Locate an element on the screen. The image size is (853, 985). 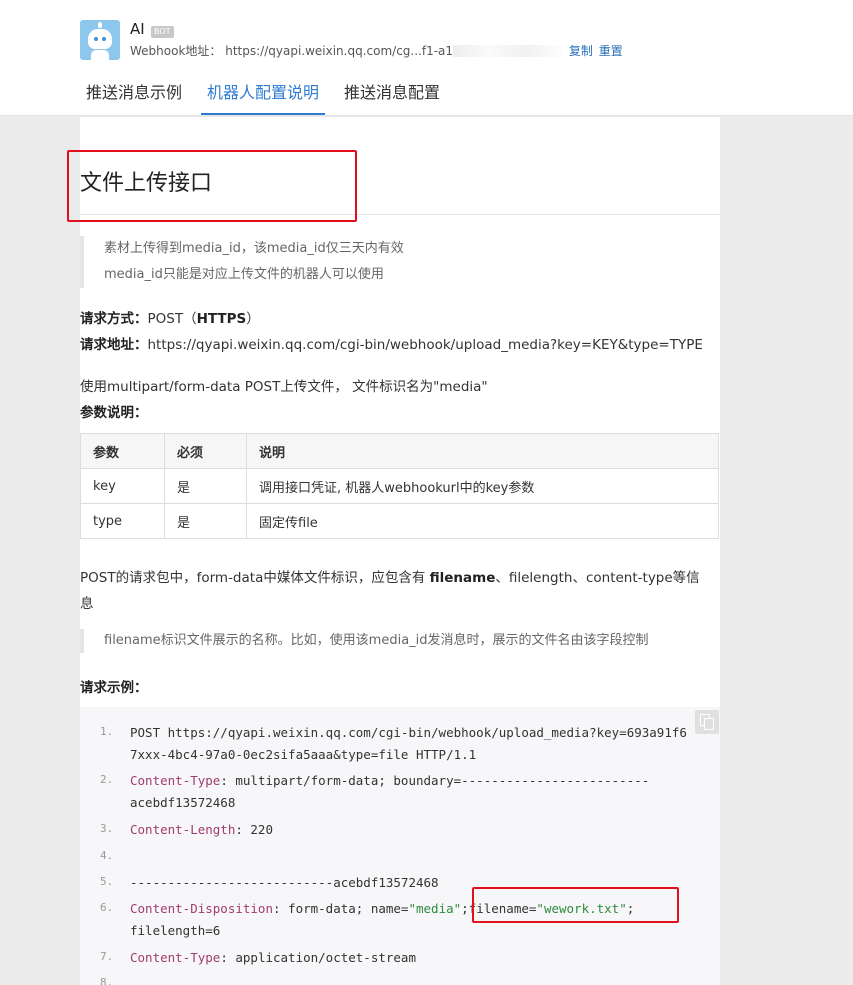
header-value: : application/octet-stream is located at coordinates (318, 957).